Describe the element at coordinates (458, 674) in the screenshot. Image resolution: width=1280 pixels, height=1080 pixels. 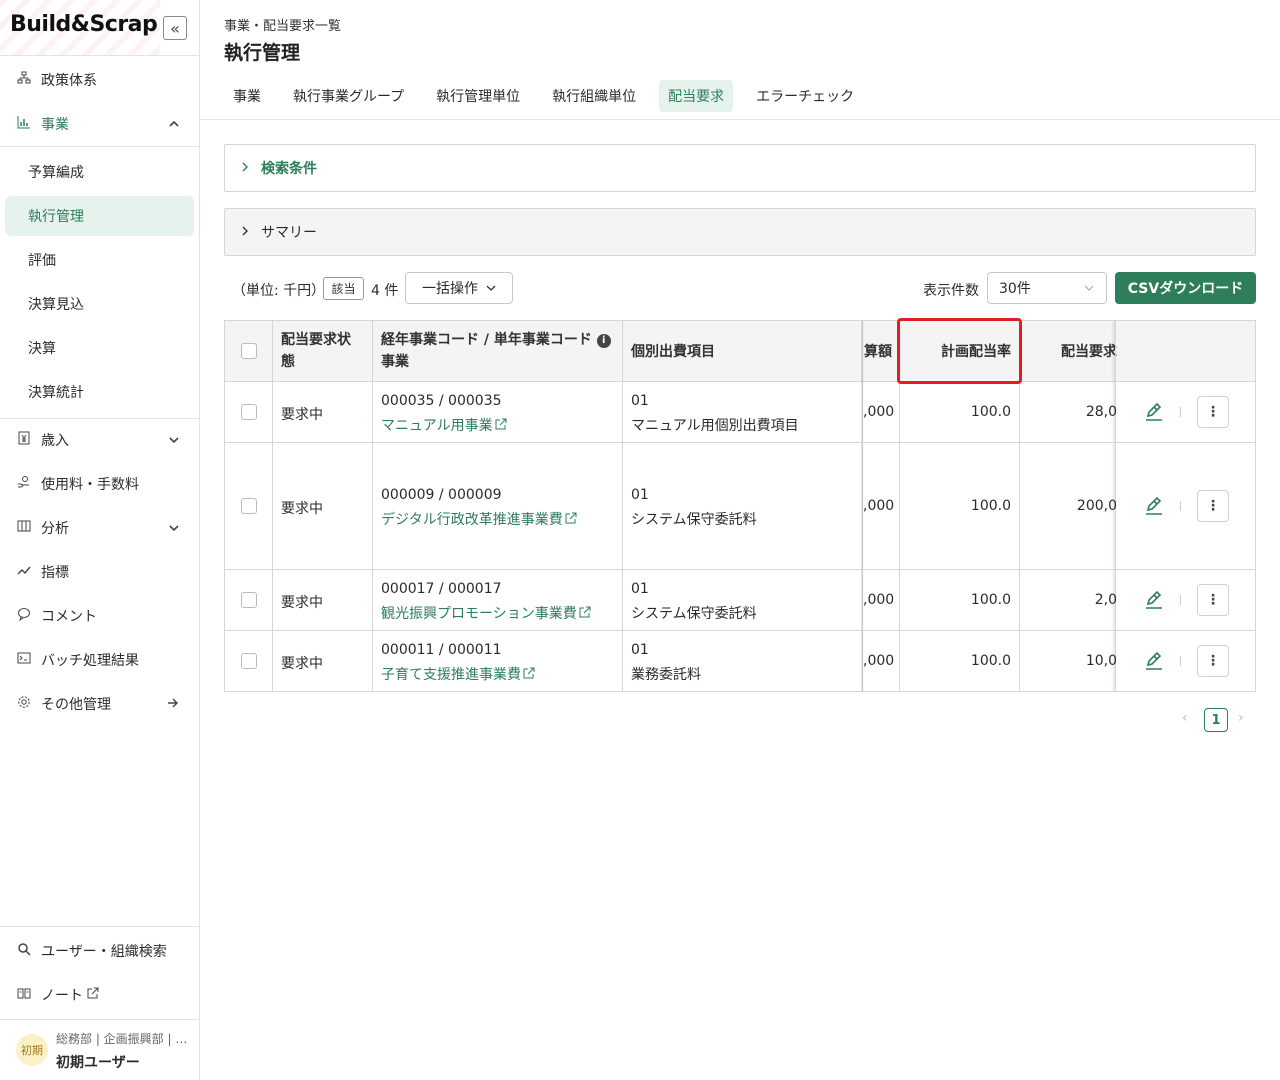
I see `project-link: 子育て支援推進事業費` at that location.